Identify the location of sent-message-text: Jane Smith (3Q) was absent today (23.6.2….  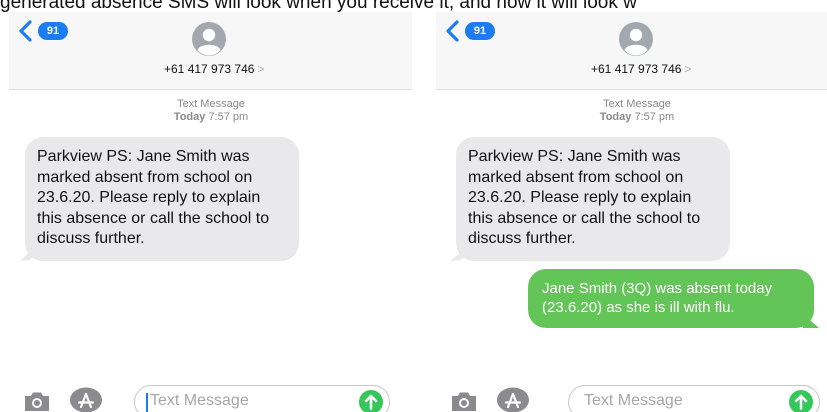
(657, 298).